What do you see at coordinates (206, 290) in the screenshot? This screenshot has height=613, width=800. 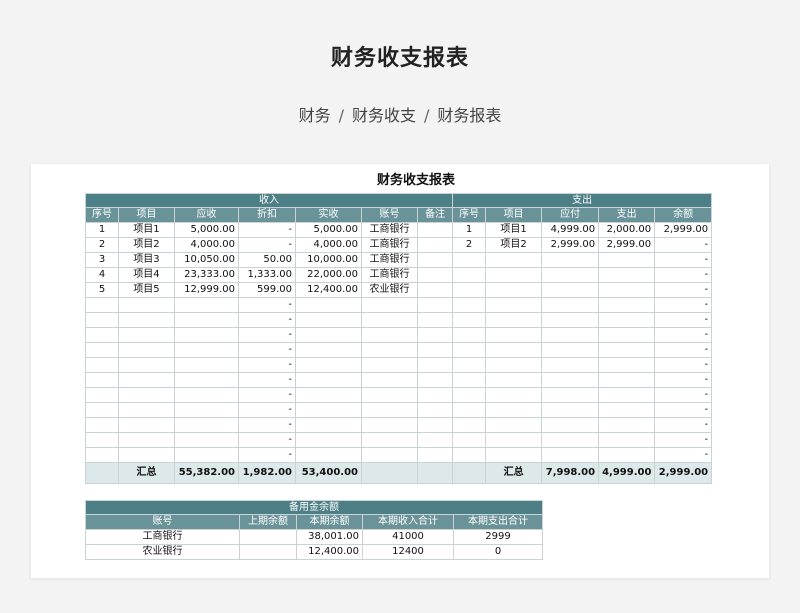 I see `income-cell: 12,999.00` at bounding box center [206, 290].